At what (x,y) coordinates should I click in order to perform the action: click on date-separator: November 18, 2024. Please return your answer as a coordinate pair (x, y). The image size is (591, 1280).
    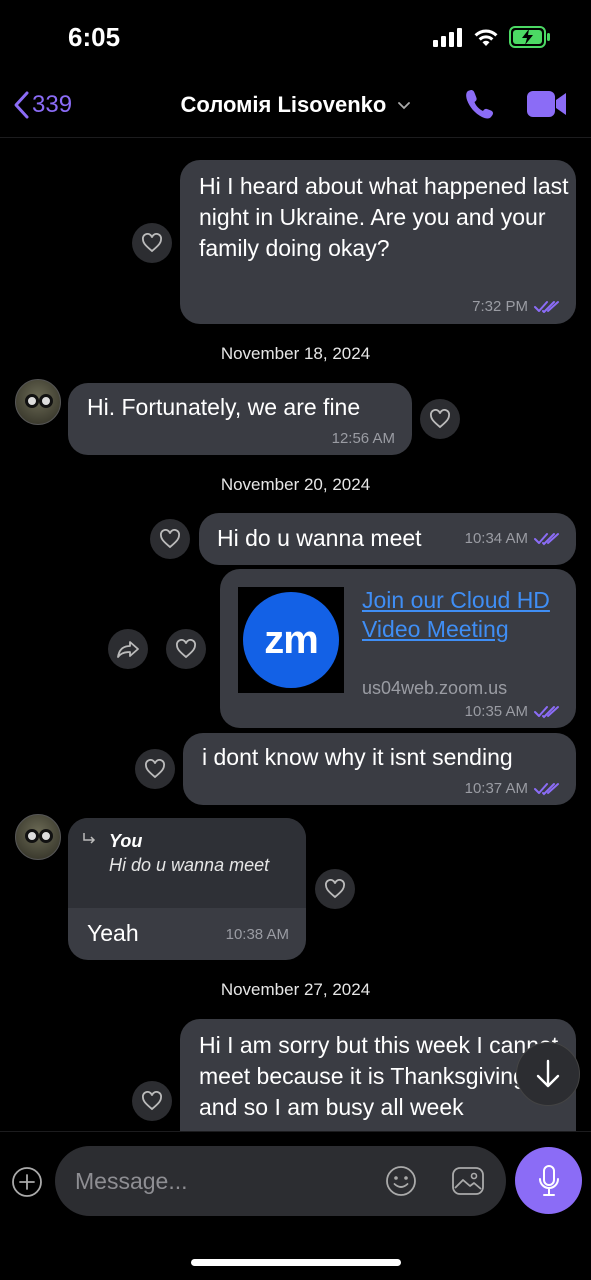
    Looking at the image, I should click on (295, 353).